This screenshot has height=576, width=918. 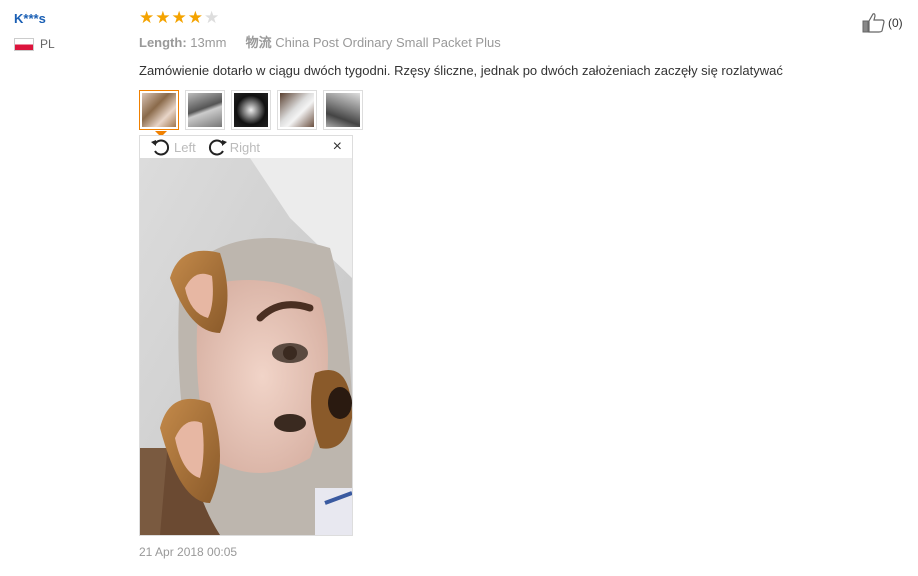 What do you see at coordinates (337, 147) in the screenshot?
I see `close-viewer-button: ×` at bounding box center [337, 147].